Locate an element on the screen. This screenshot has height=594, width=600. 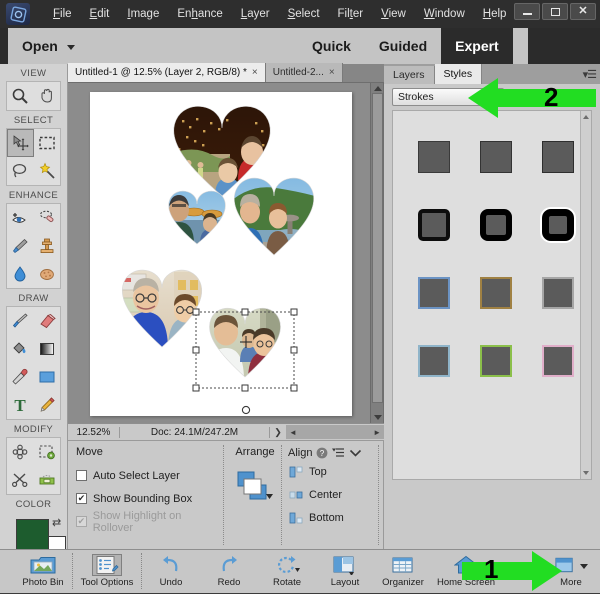
layout-button: Layout is located at coordinates (345, 572).